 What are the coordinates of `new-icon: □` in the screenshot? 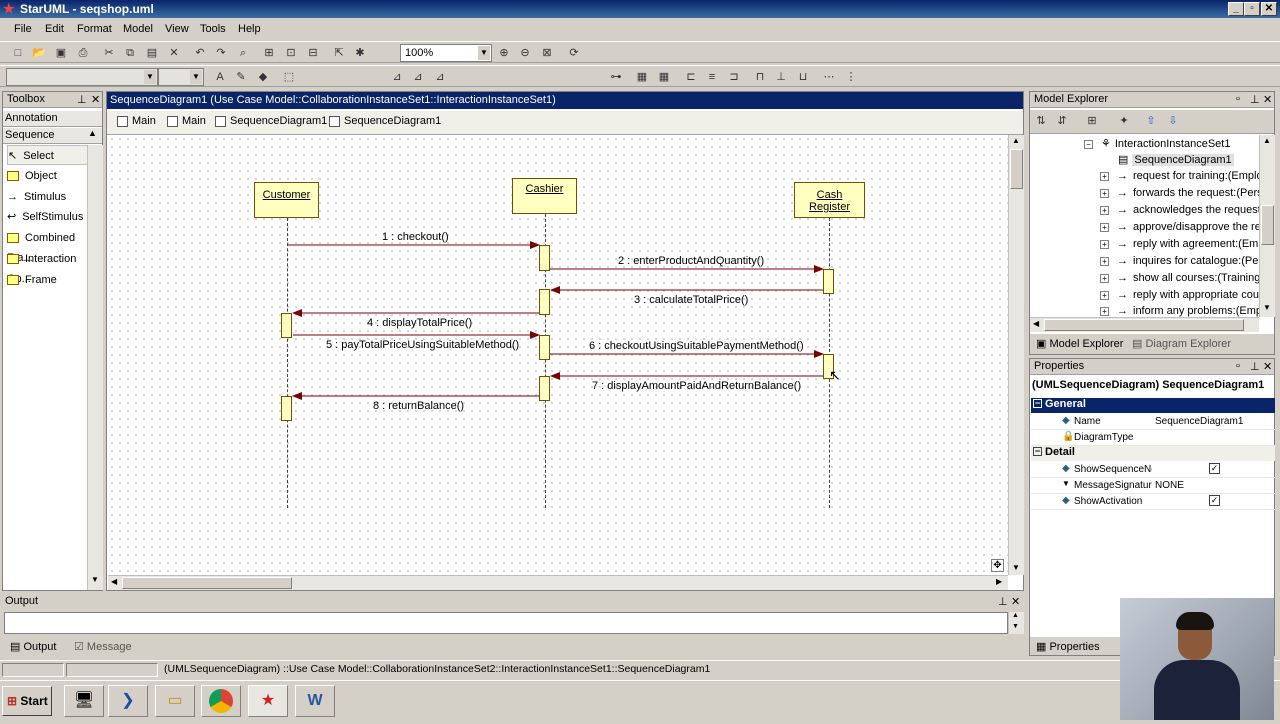 It's located at (18, 53).